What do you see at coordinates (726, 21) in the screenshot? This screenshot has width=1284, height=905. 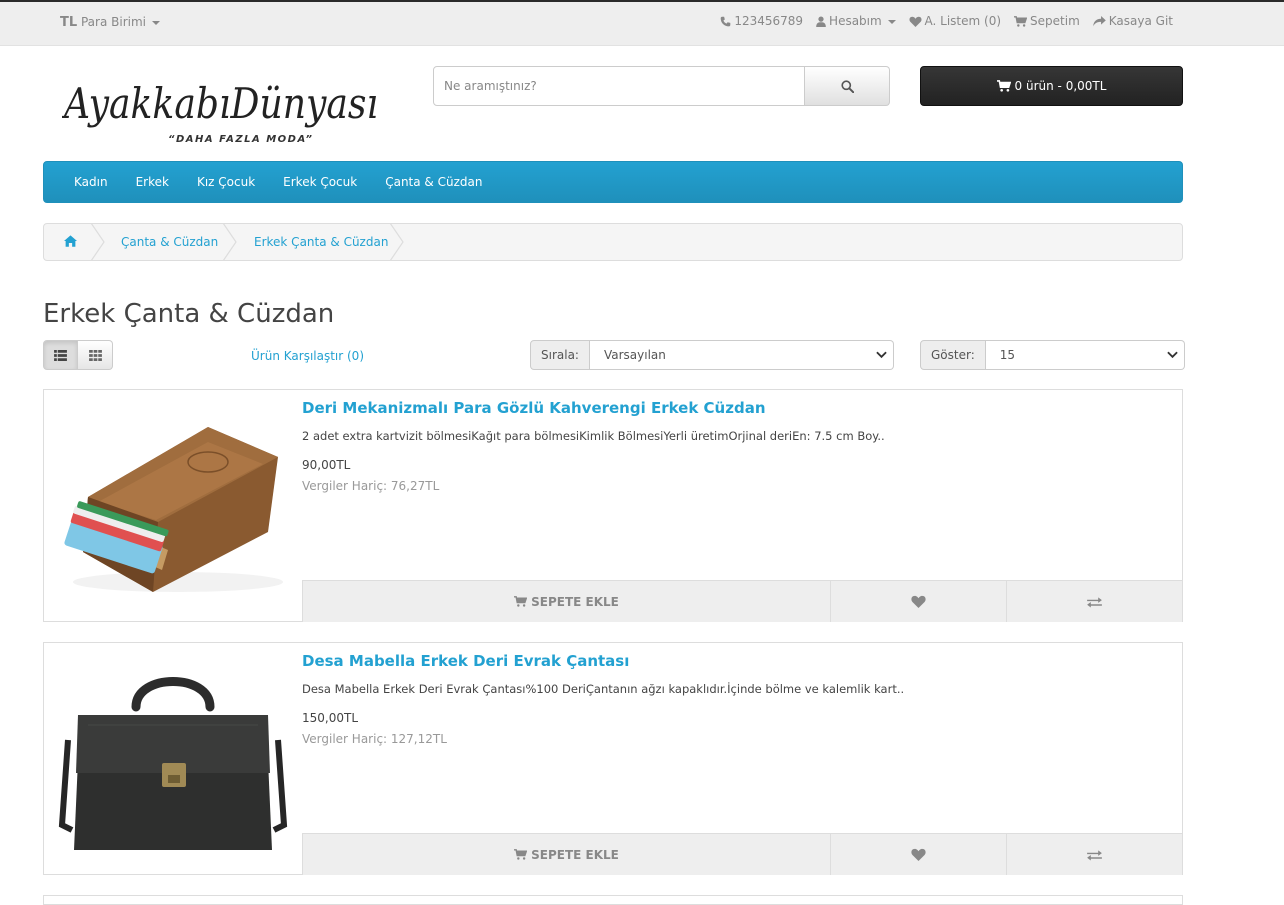 I see `phone-icon` at bounding box center [726, 21].